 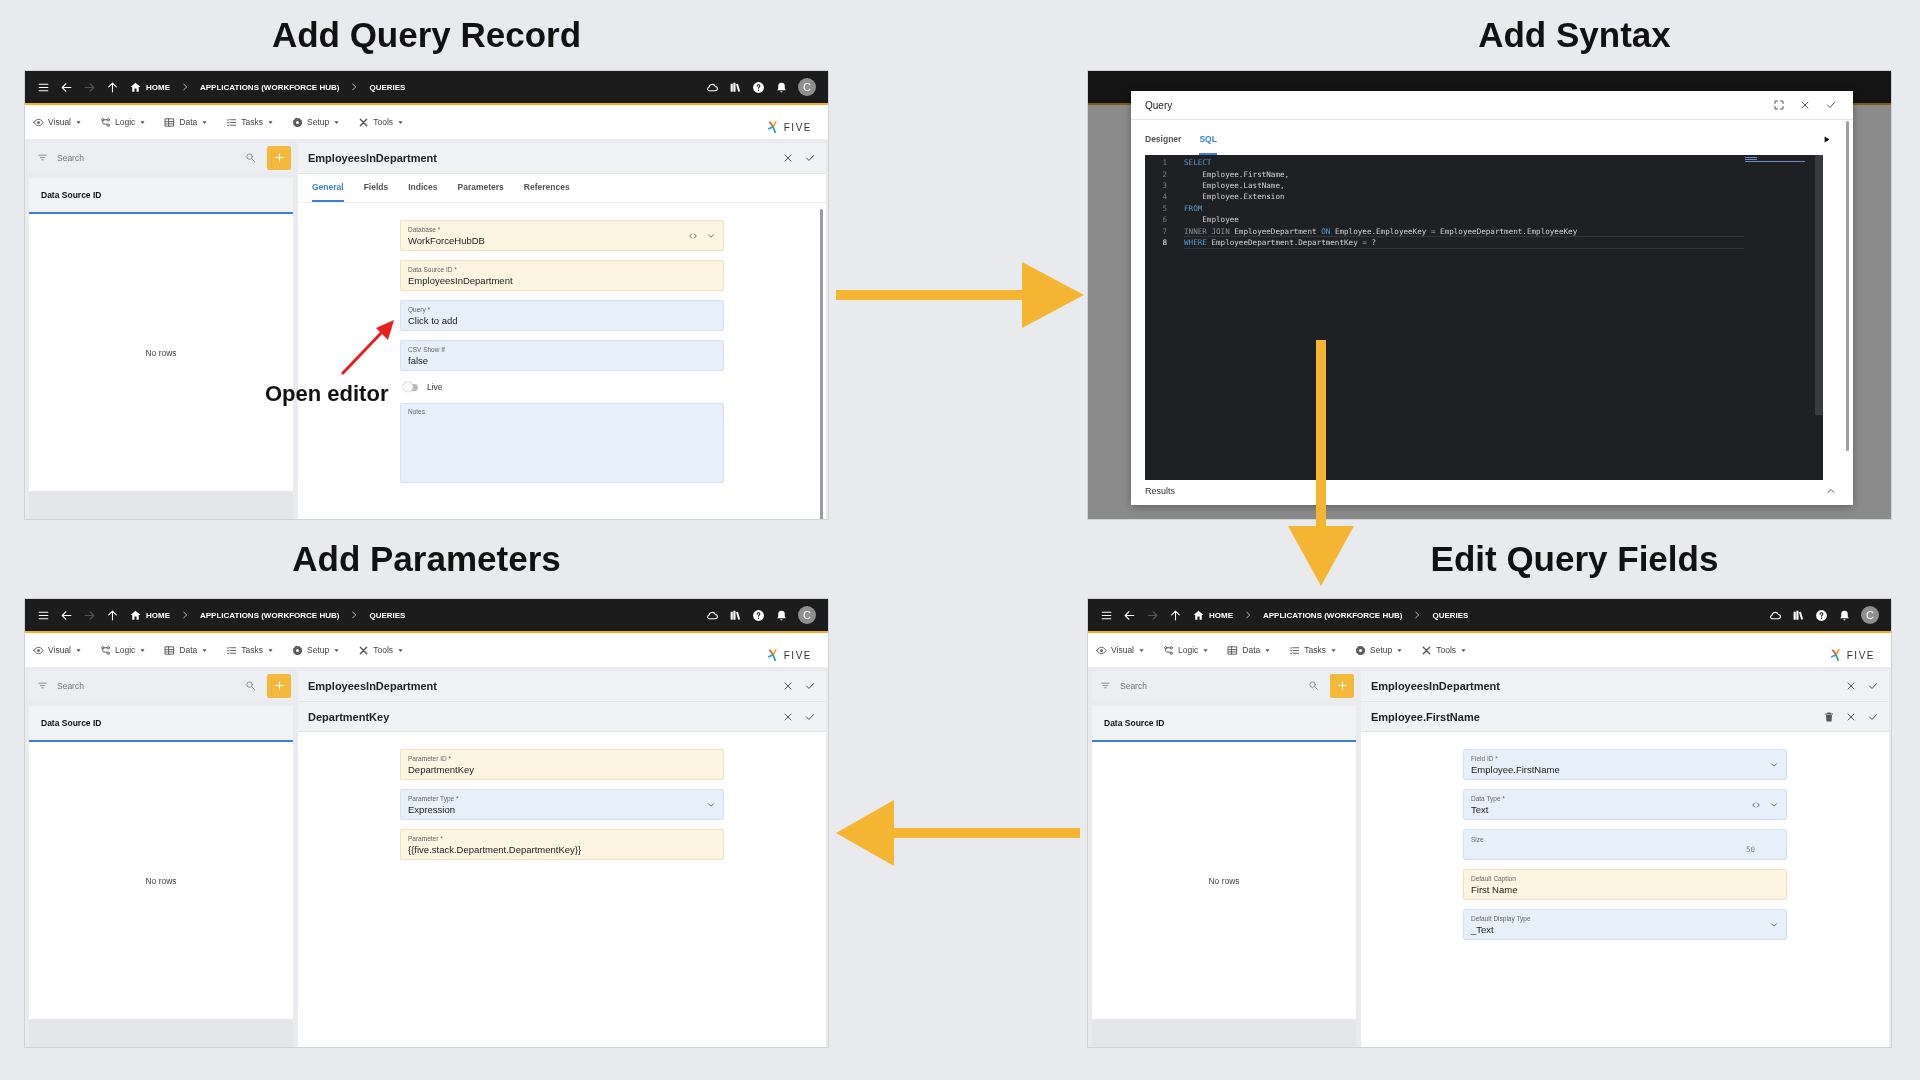 What do you see at coordinates (1574, 559) in the screenshot?
I see `step-title: Edit Query Fields` at bounding box center [1574, 559].